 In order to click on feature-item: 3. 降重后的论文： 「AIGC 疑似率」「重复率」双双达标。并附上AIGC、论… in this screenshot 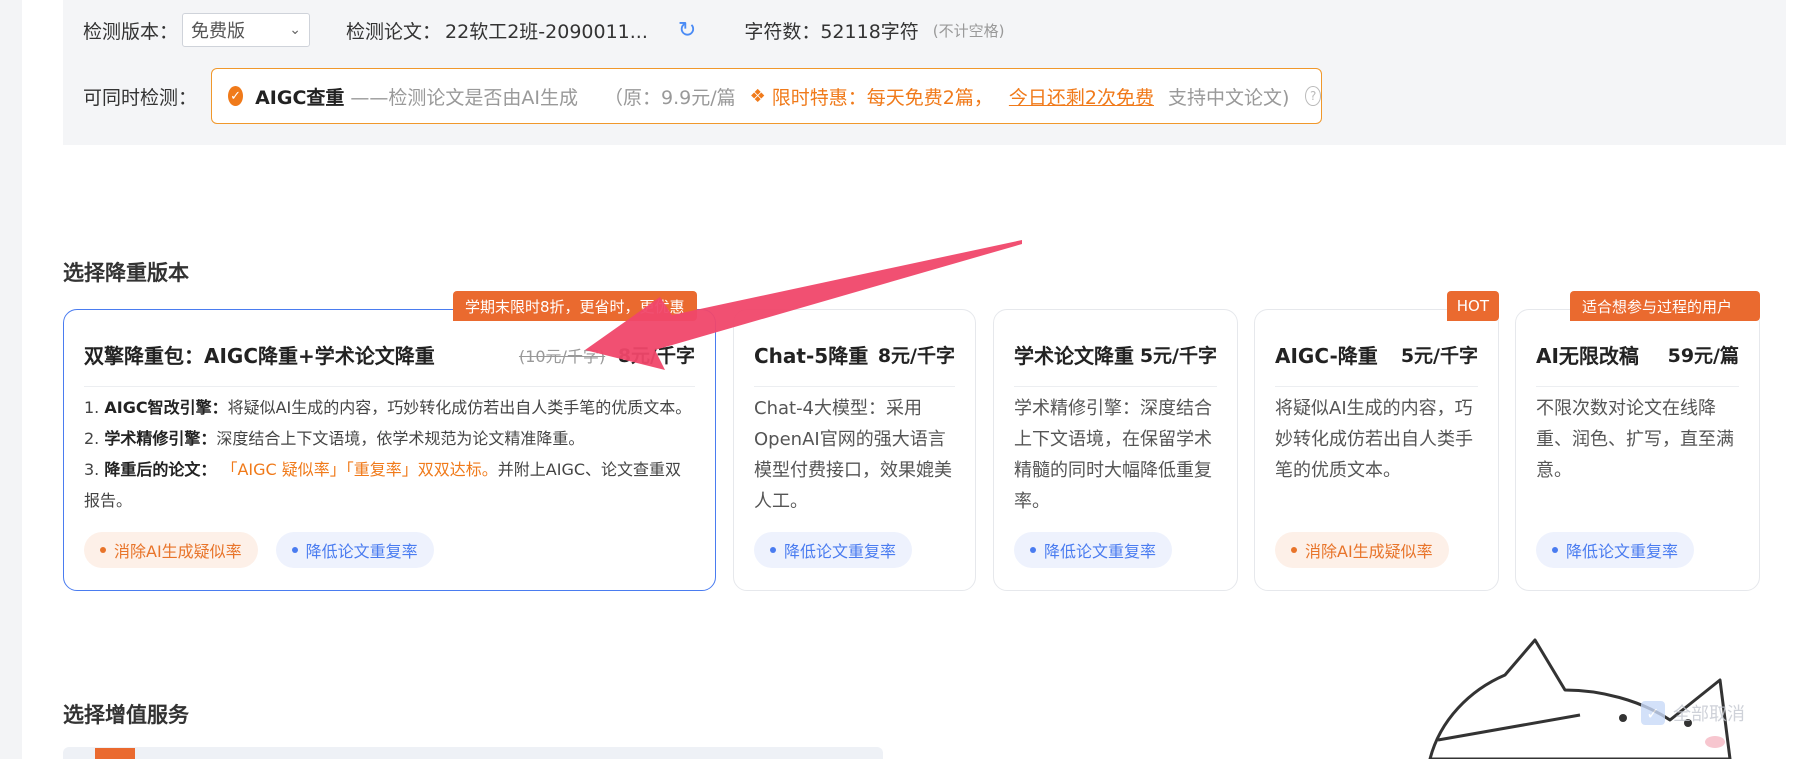, I will do `click(390, 485)`.